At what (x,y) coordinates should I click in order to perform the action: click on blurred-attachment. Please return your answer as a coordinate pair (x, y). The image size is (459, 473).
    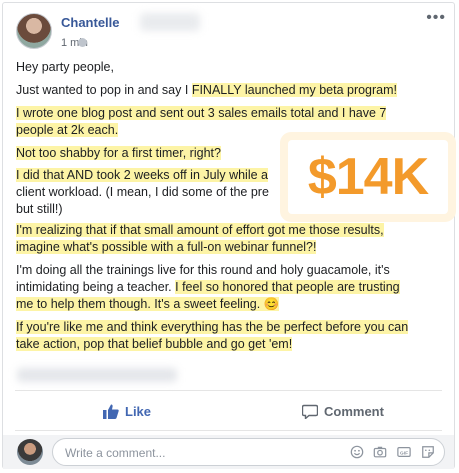
    Looking at the image, I should click on (97, 375).